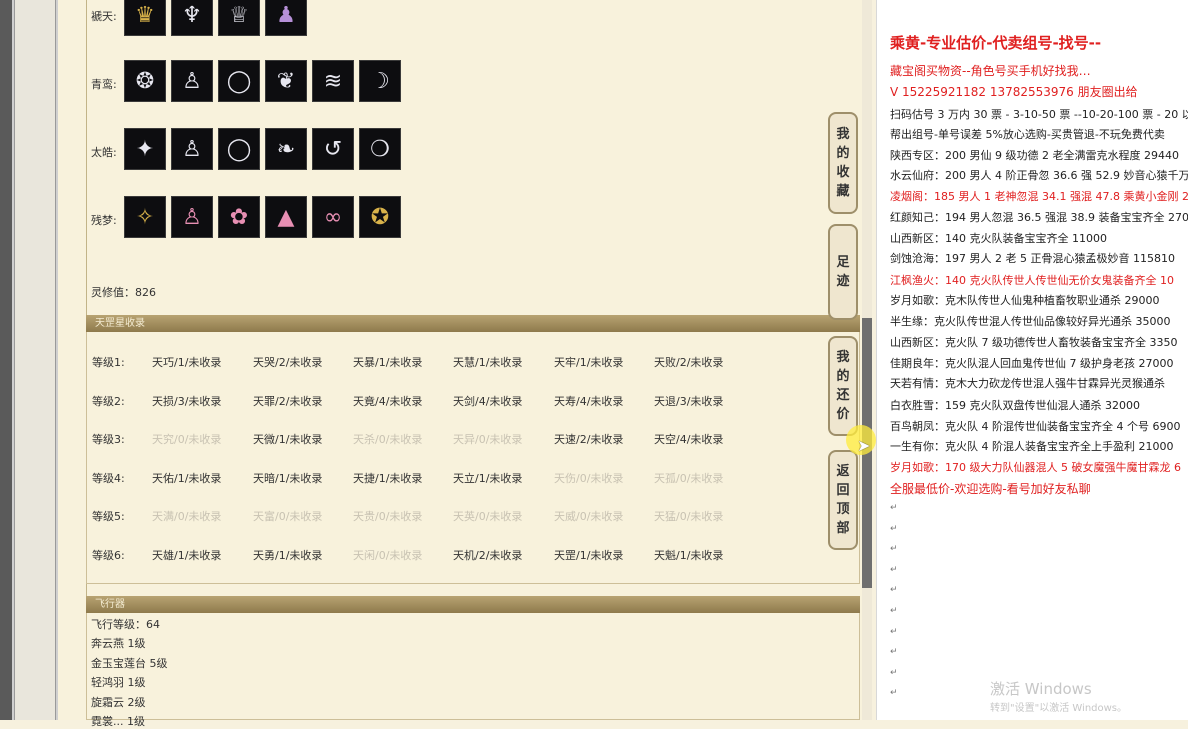 The height and width of the screenshot is (729, 1188). What do you see at coordinates (843, 357) in the screenshot?
I see `side-button-char: 我` at bounding box center [843, 357].